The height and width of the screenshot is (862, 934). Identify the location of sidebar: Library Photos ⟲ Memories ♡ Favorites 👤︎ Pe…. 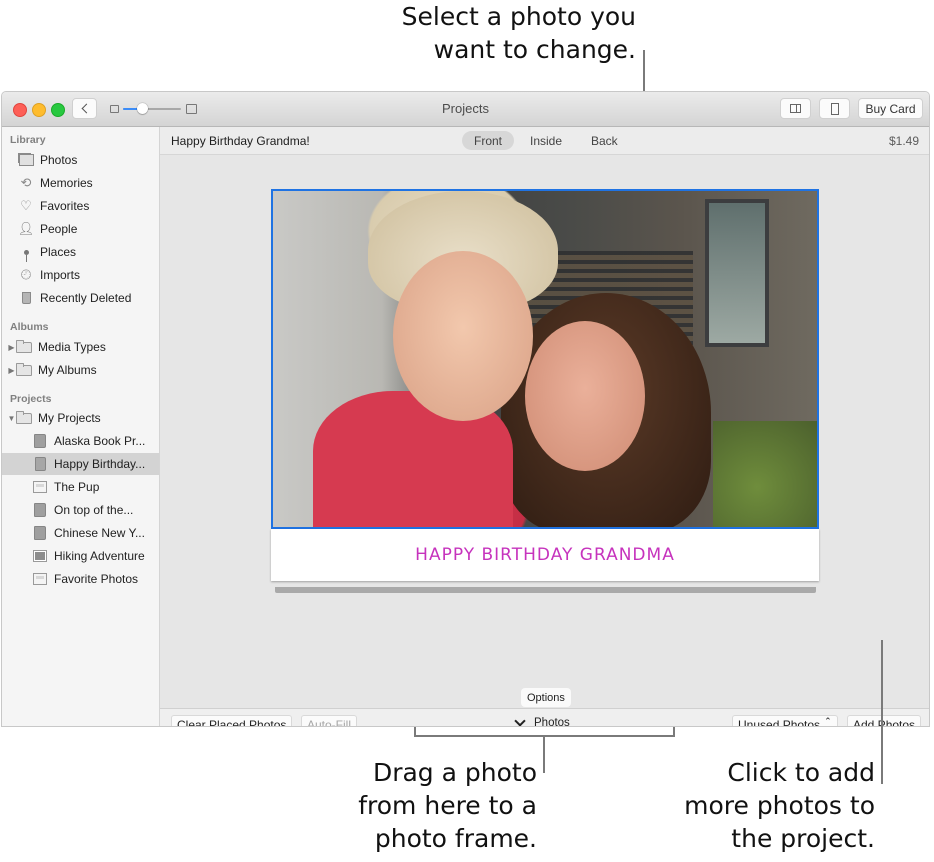
(81, 426).